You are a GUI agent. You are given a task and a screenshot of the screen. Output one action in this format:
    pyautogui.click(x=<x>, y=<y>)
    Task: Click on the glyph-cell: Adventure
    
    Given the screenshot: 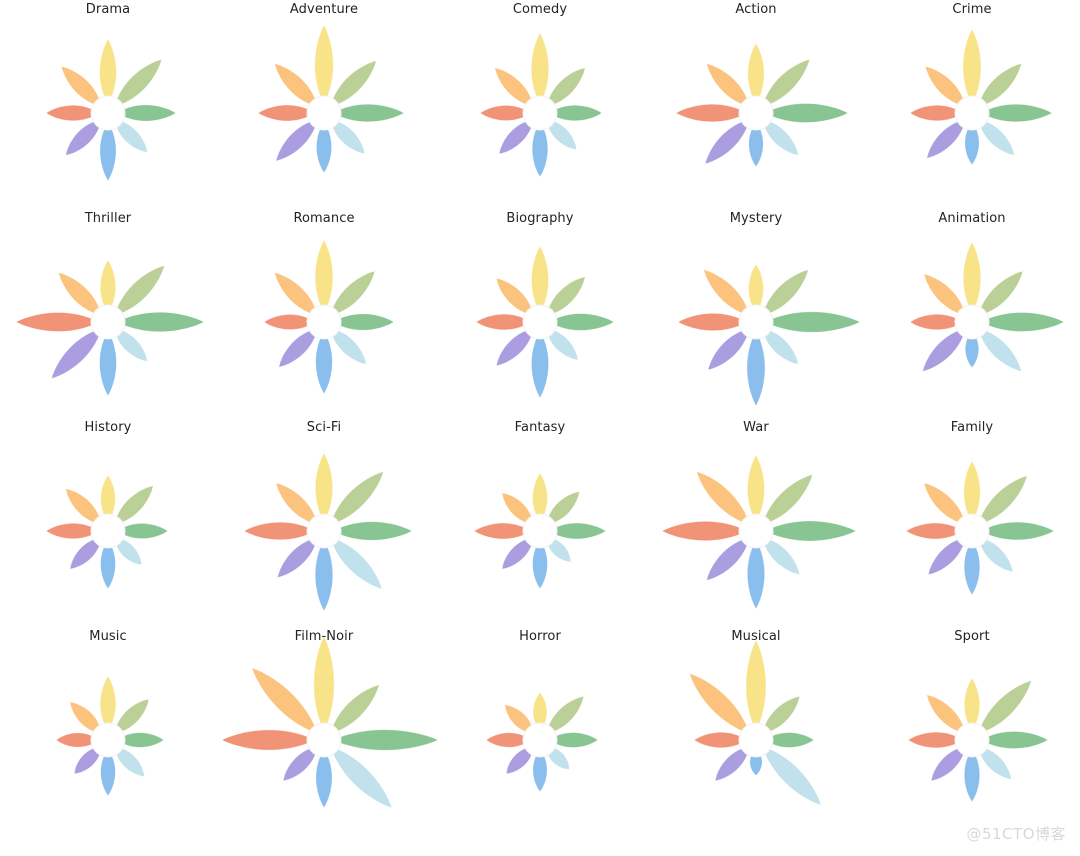 What is the action you would take?
    pyautogui.click(x=324, y=104)
    